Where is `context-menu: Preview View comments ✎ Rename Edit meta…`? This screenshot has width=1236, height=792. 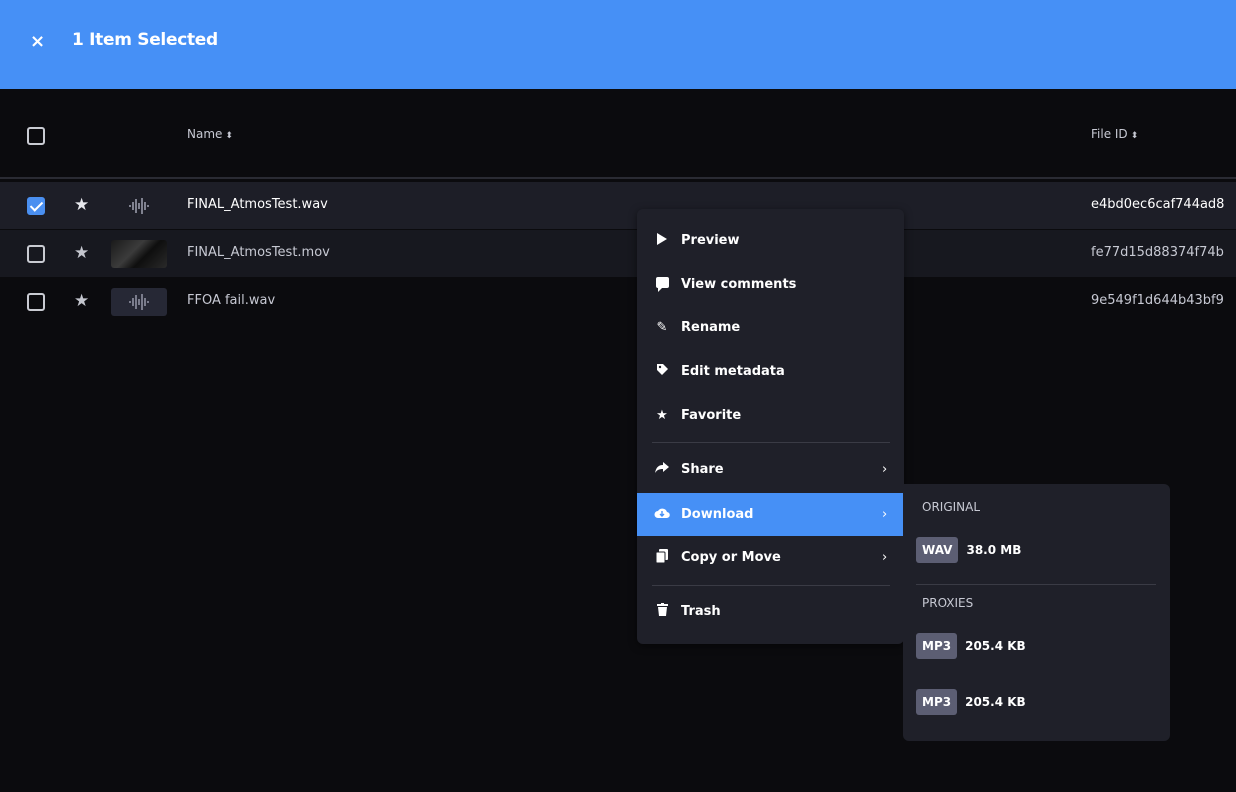 context-menu: Preview View comments ✎ Rename Edit meta… is located at coordinates (770, 426).